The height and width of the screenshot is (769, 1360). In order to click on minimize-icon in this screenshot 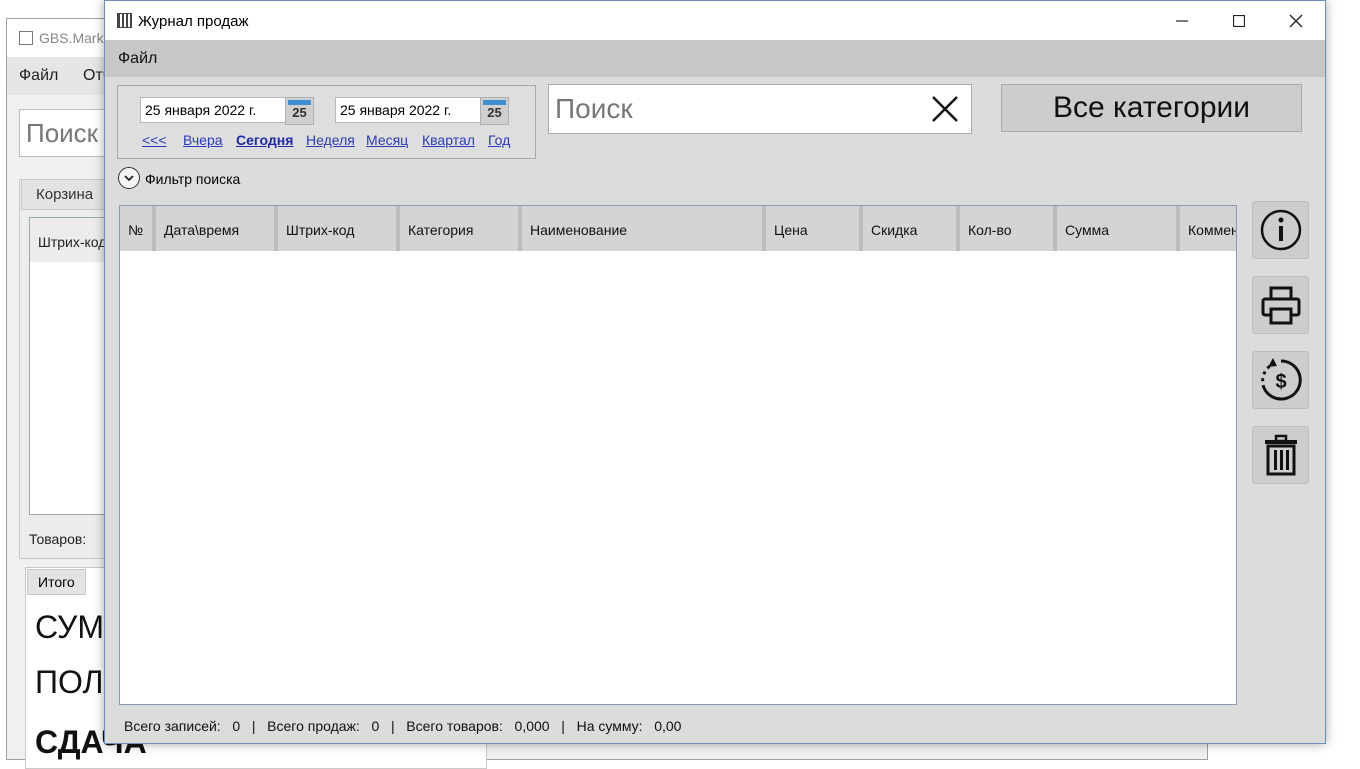, I will do `click(1182, 20)`.